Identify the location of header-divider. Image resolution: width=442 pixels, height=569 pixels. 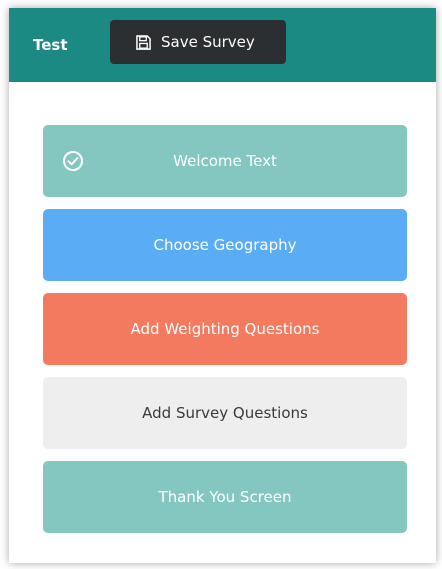
(222, 88).